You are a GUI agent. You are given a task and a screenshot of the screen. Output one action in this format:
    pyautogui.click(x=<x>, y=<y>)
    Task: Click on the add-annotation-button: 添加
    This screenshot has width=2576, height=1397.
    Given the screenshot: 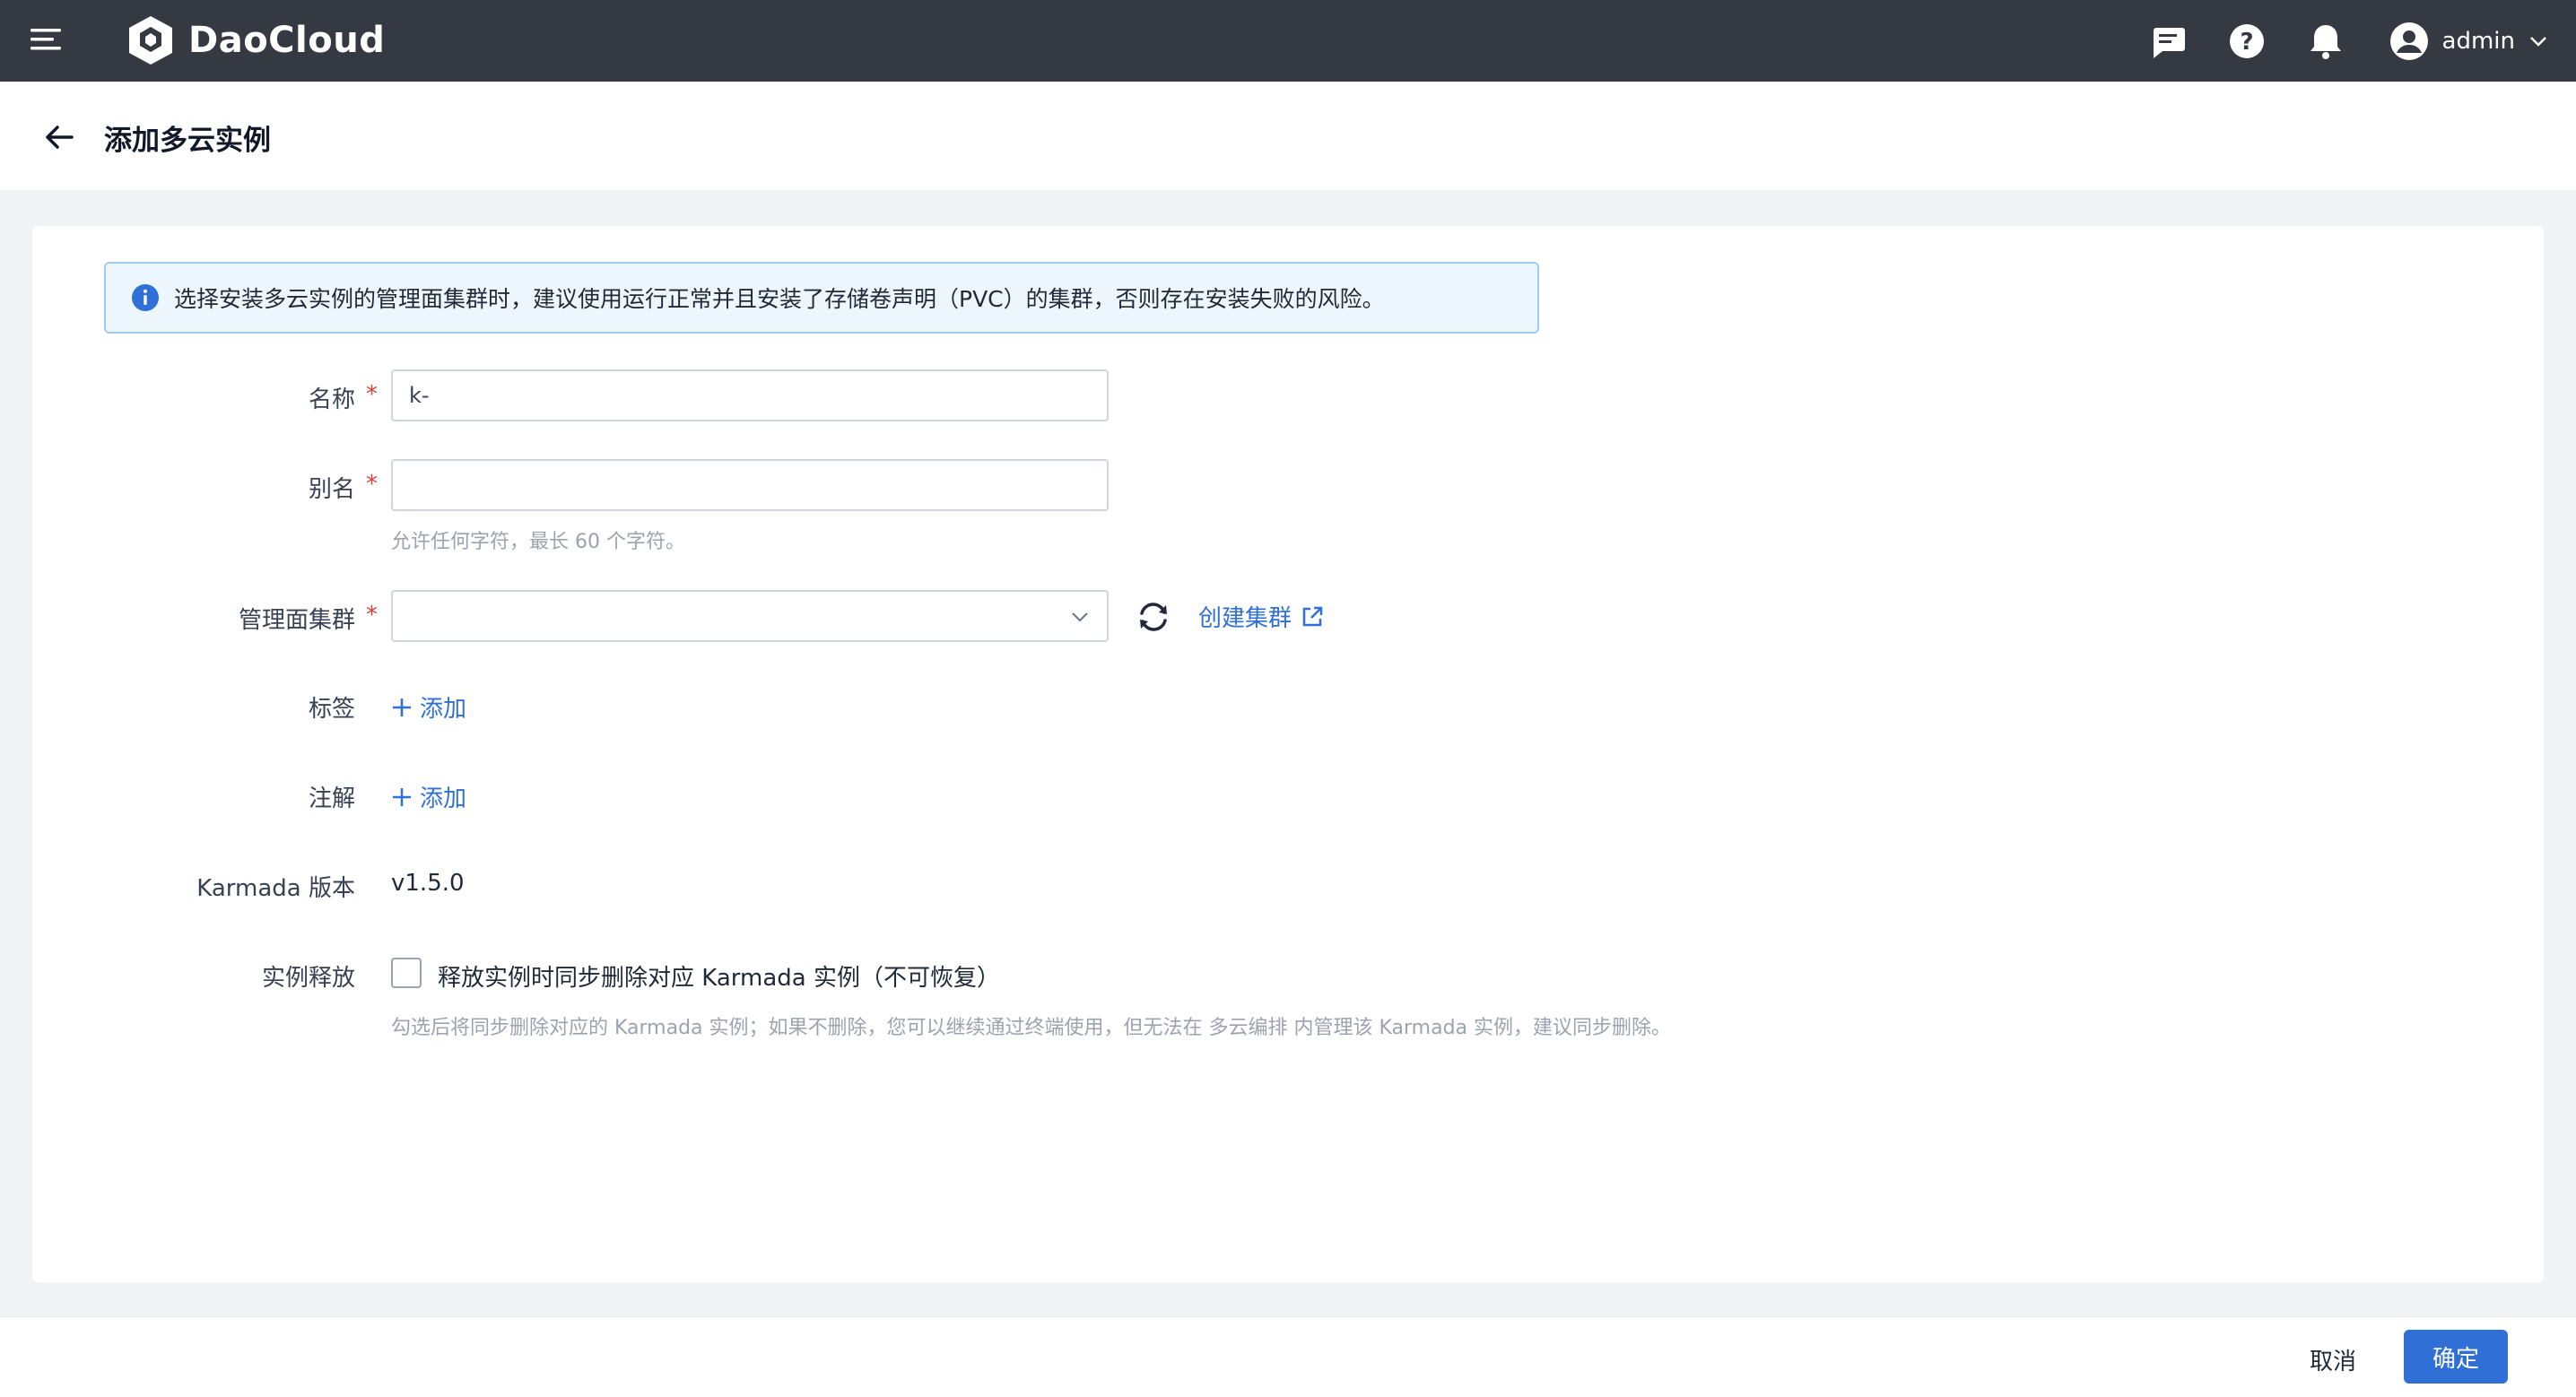 What is the action you would take?
    pyautogui.click(x=428, y=796)
    